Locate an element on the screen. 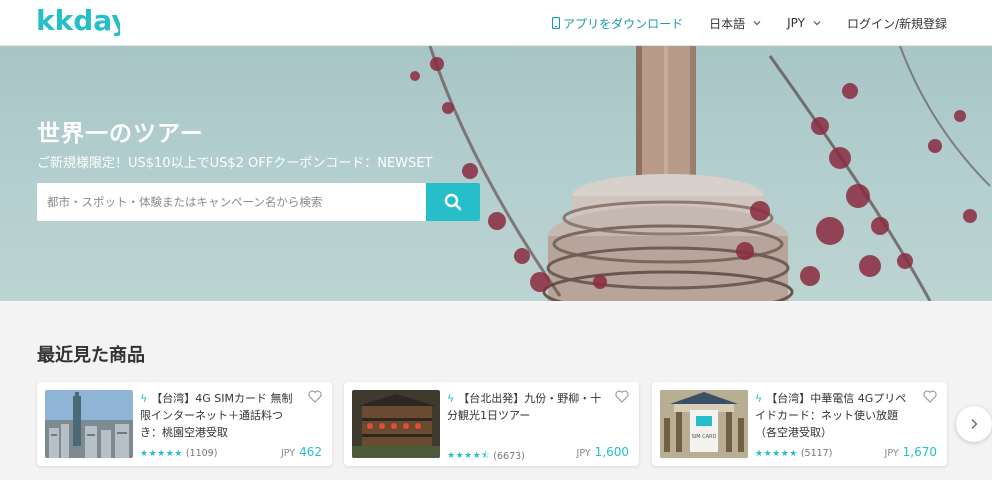 The height and width of the screenshot is (480, 992). product-price: JPY 1,600 is located at coordinates (602, 452).